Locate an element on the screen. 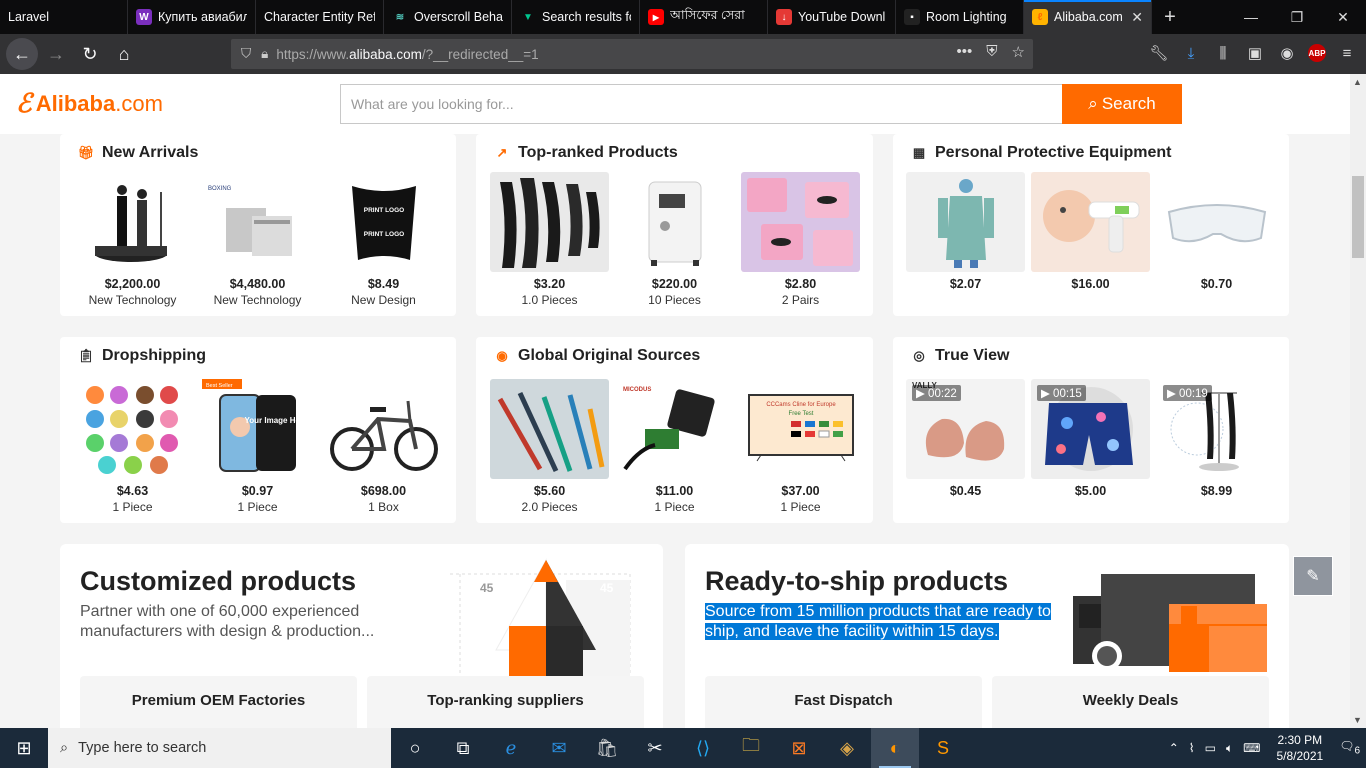 The height and width of the screenshot is (768, 1366). windows-start-icon: ⊞ is located at coordinates (24, 748).